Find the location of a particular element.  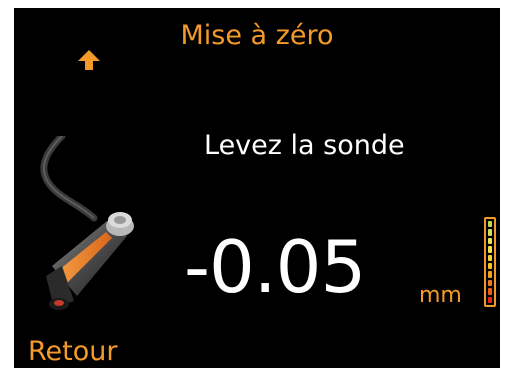

signal-level-meter is located at coordinates (490, 262).